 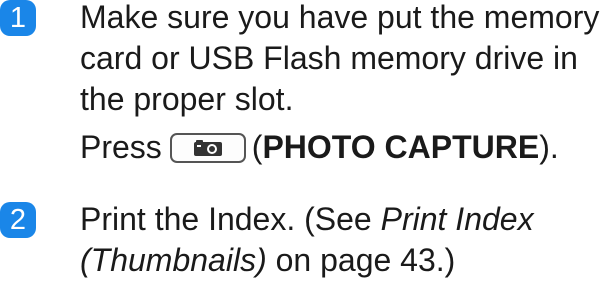 What do you see at coordinates (401, 147) in the screenshot?
I see `photo-capture-label: PHOTO CAPTURE` at bounding box center [401, 147].